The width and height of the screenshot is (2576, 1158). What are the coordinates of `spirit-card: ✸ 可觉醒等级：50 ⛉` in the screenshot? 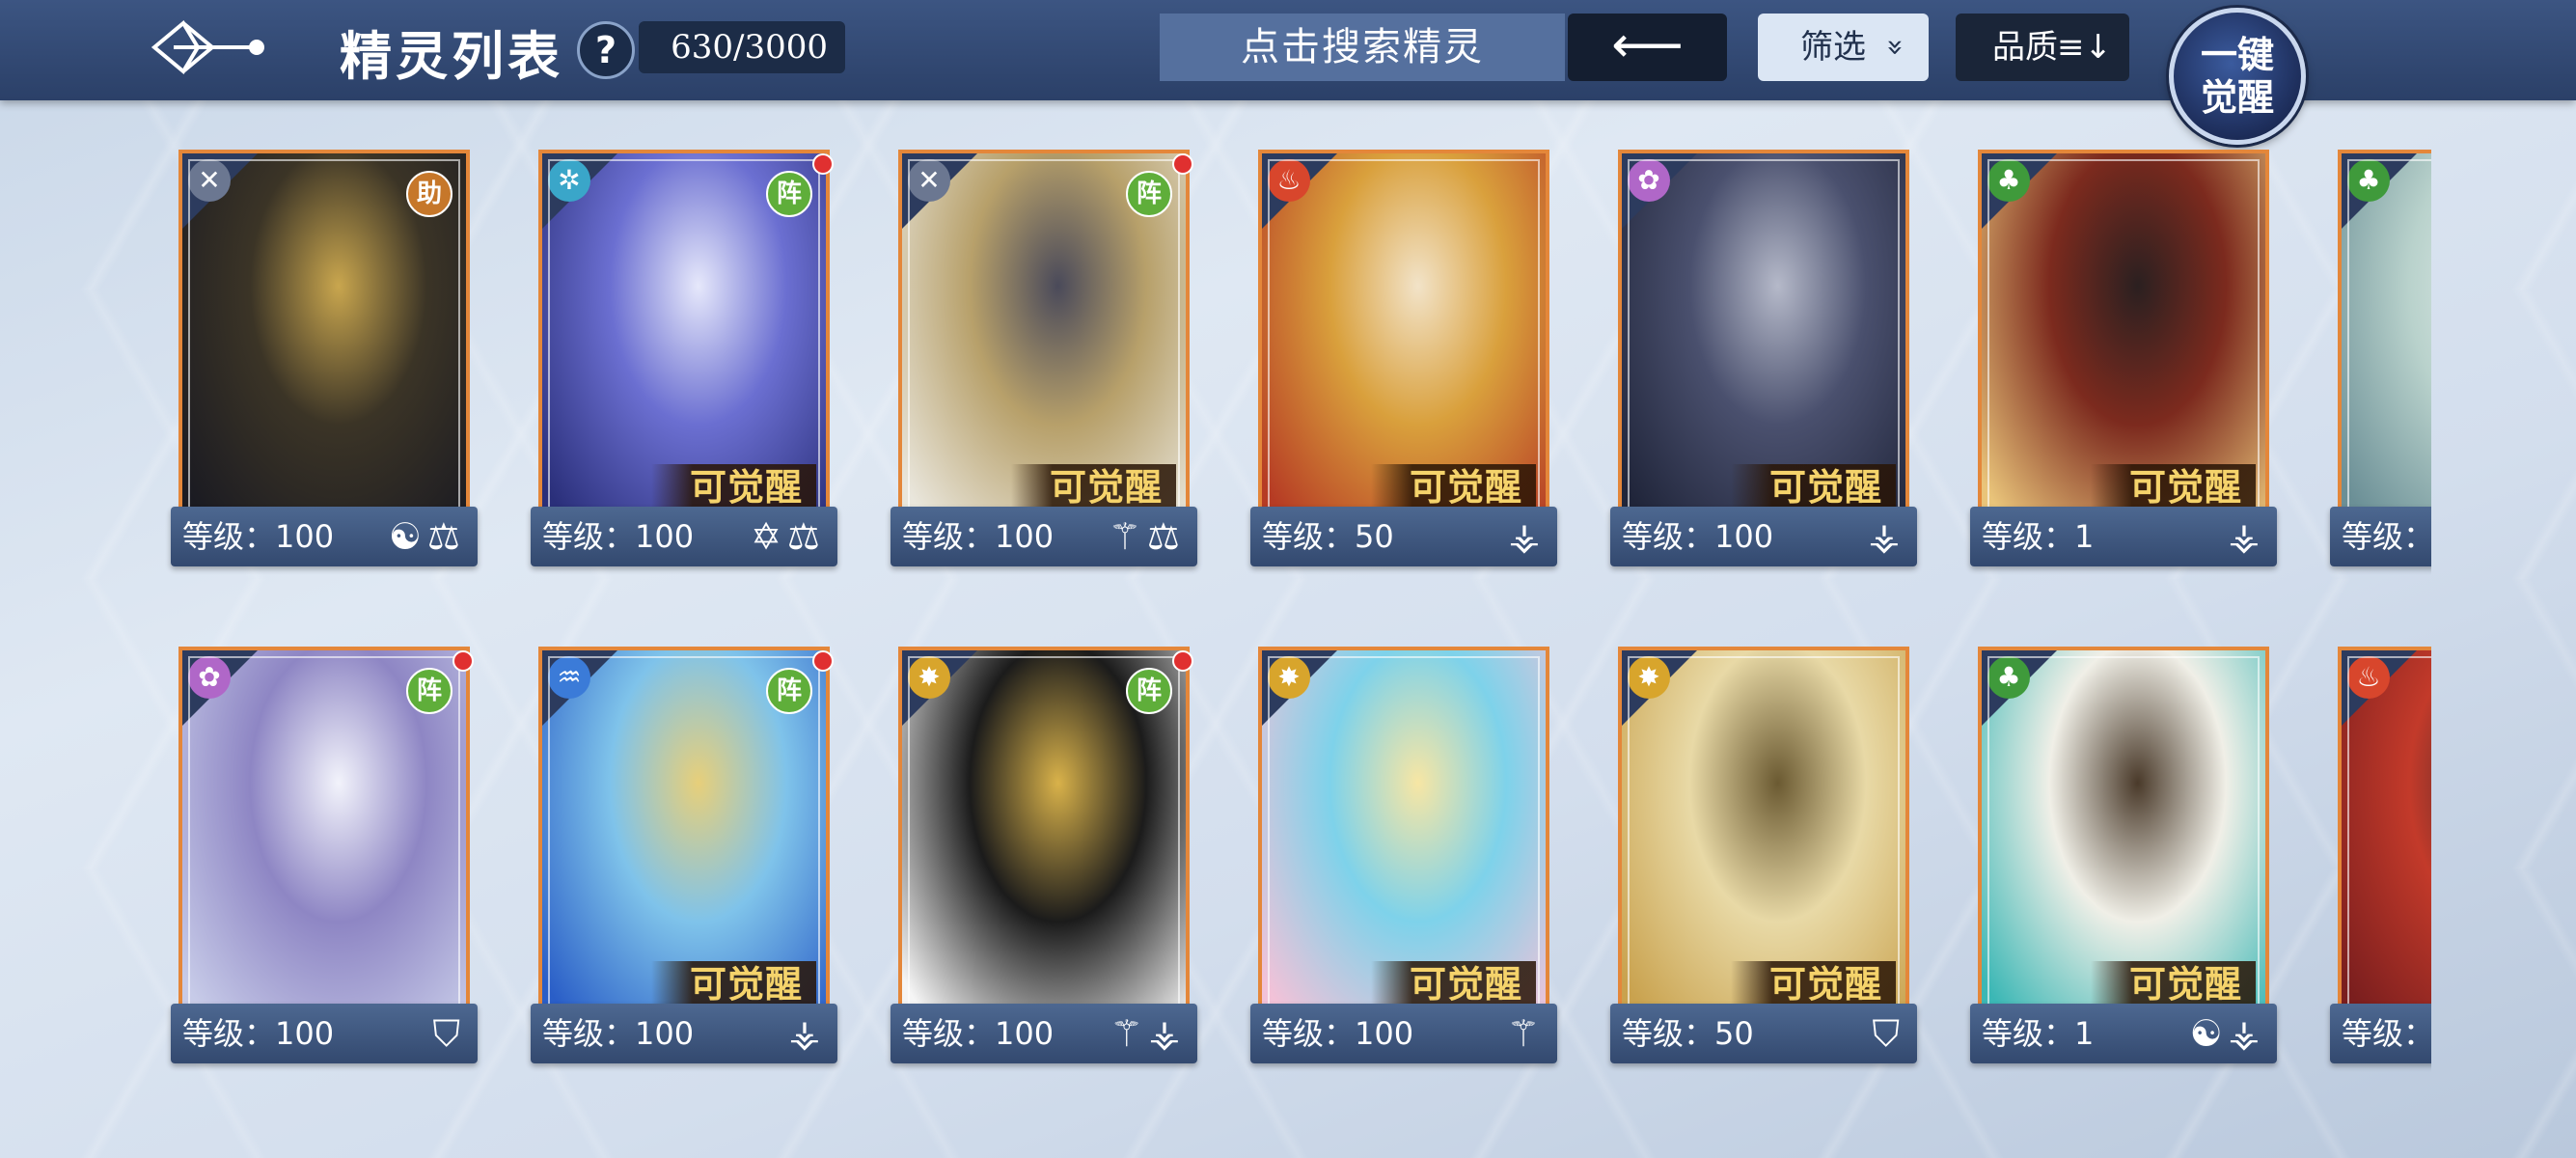 It's located at (1764, 859).